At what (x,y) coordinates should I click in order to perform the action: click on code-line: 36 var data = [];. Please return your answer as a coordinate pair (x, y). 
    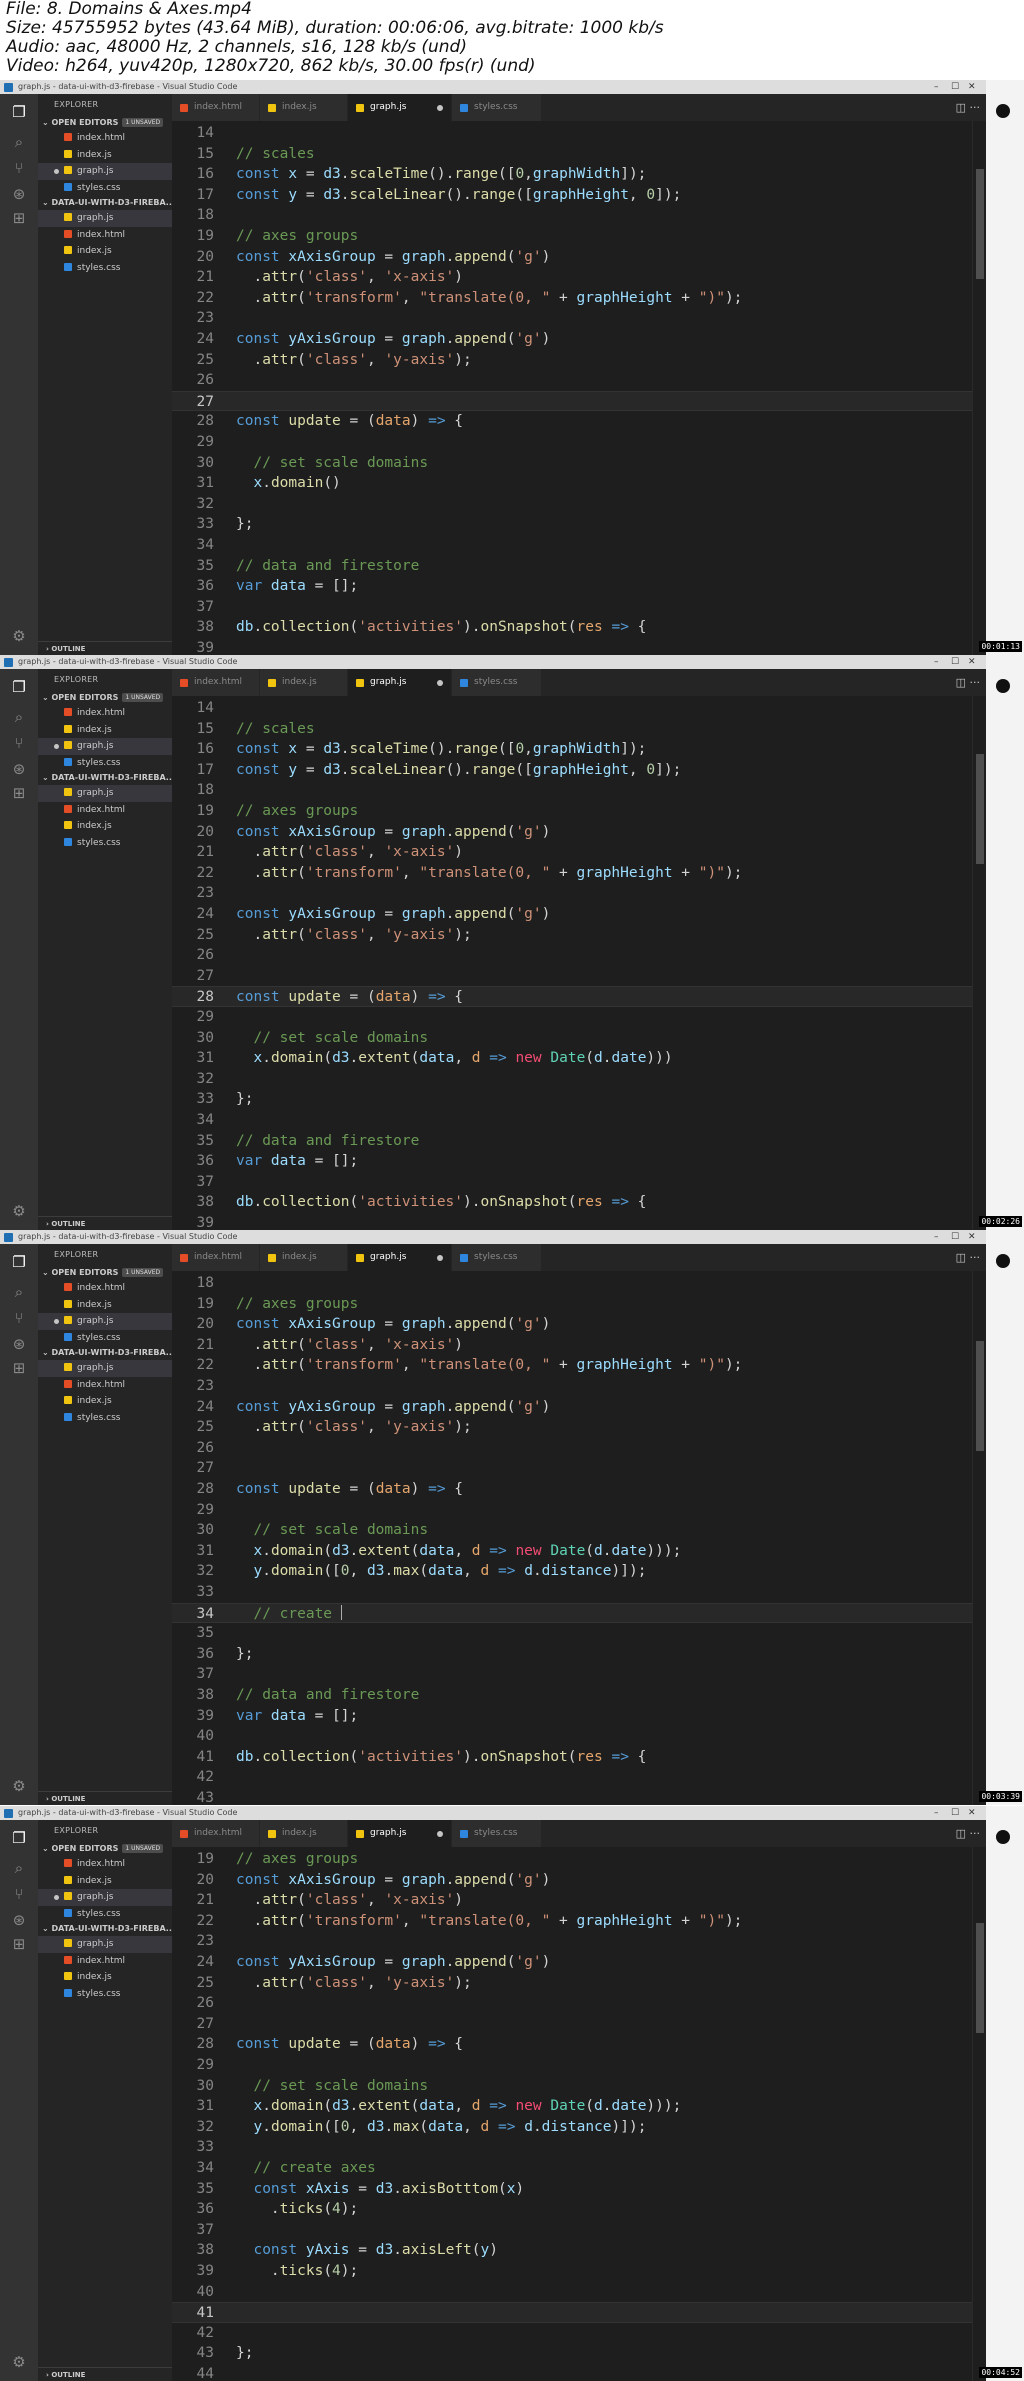
    Looking at the image, I should click on (579, 586).